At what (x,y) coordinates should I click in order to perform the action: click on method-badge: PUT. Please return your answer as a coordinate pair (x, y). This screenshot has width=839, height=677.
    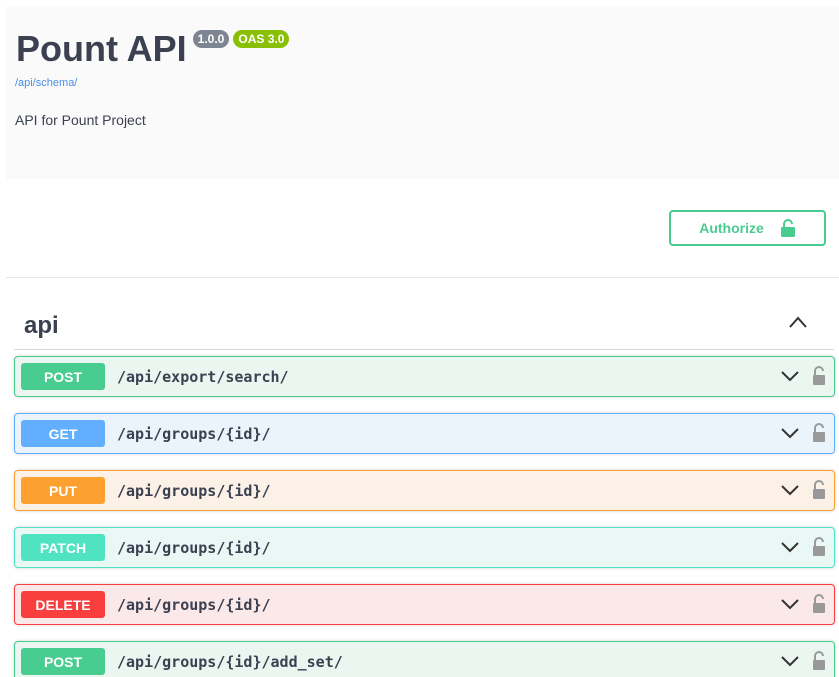
    Looking at the image, I should click on (63, 490).